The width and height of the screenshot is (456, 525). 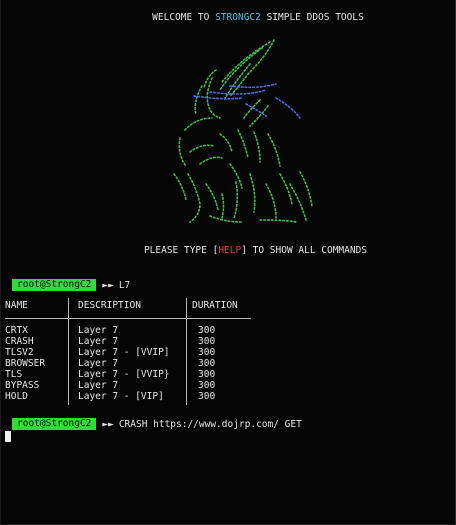 I want to click on command-line-1: root@StrongC2 ►► L7, so click(x=71, y=285).